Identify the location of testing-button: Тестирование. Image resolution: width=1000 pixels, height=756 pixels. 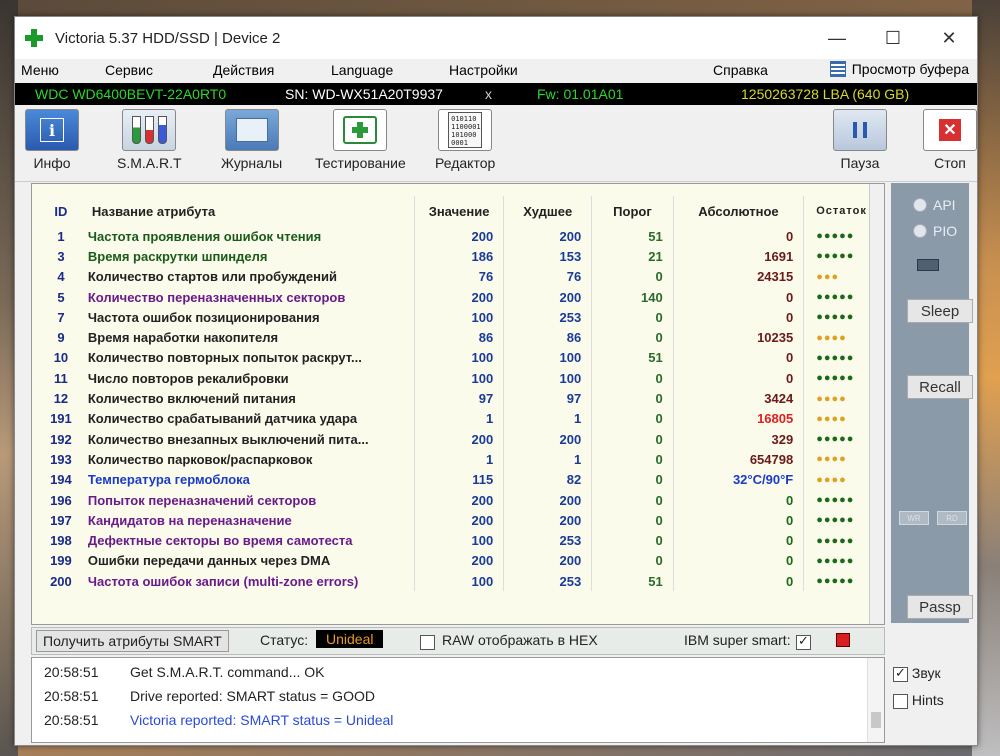
(360, 140).